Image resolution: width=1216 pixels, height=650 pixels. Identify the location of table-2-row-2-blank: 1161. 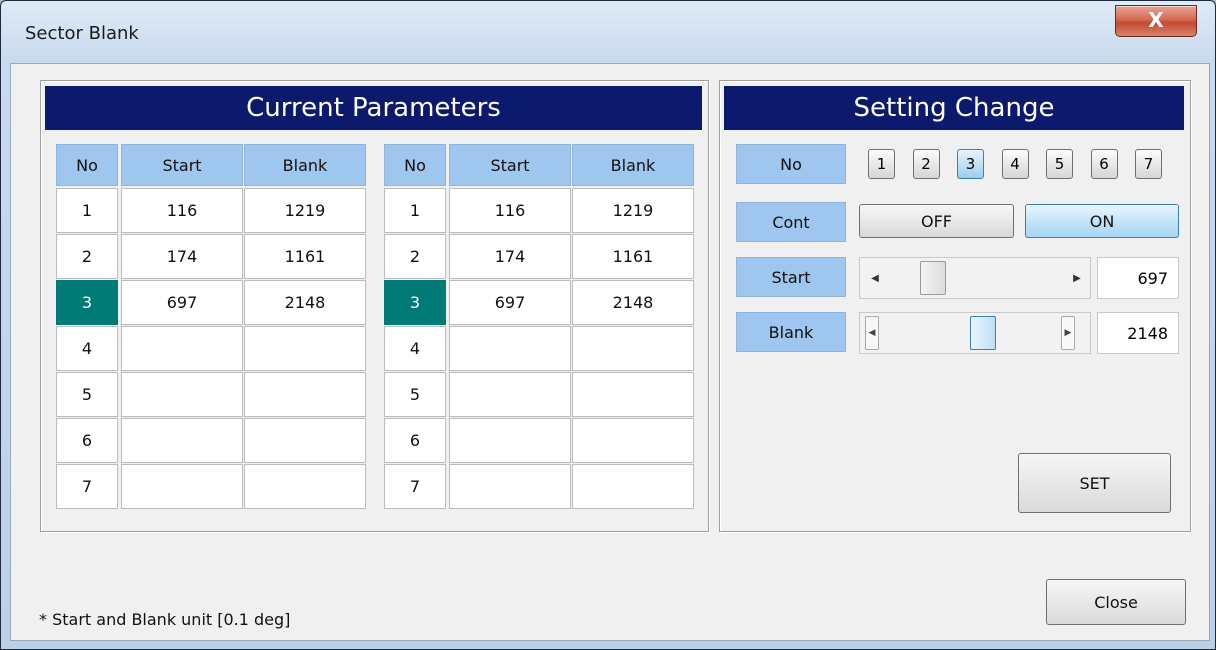
(633, 256).